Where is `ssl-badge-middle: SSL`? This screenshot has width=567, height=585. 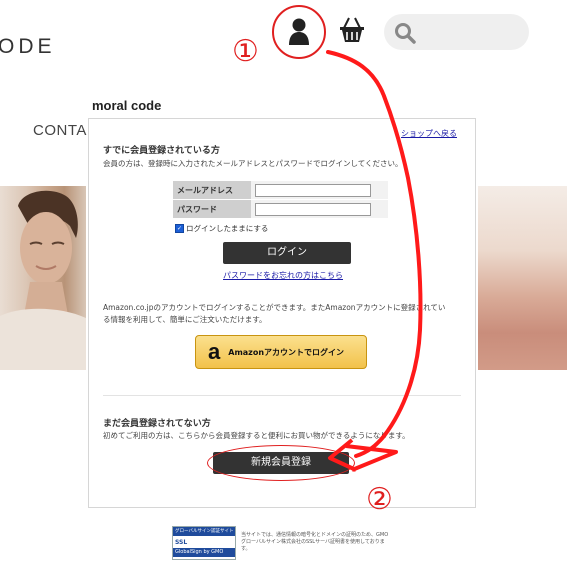
ssl-badge-middle: SSL is located at coordinates (204, 542).